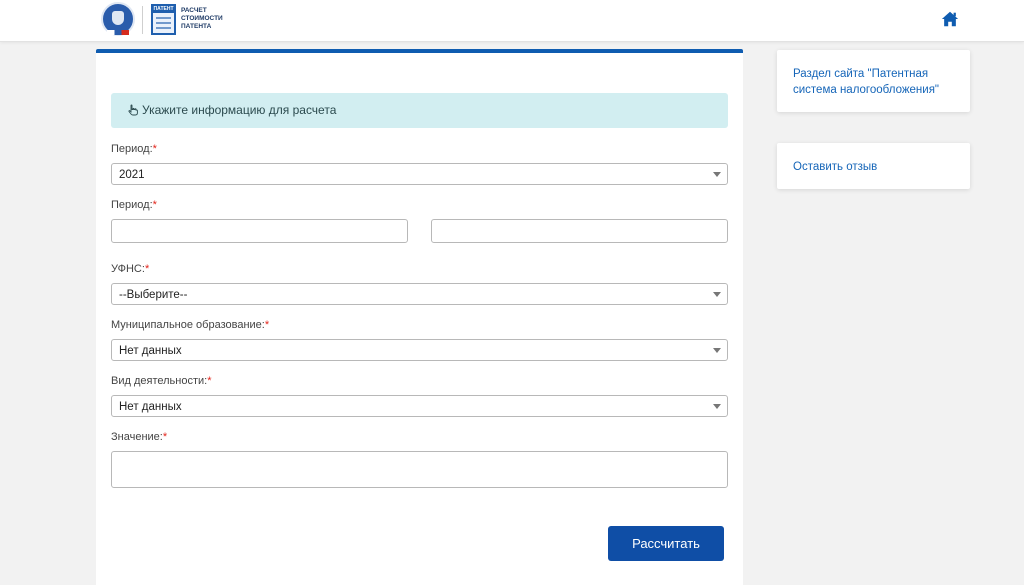 This screenshot has width=1024, height=585. What do you see at coordinates (835, 167) in the screenshot?
I see `leave-feedback-link: Оставить отзыв` at bounding box center [835, 167].